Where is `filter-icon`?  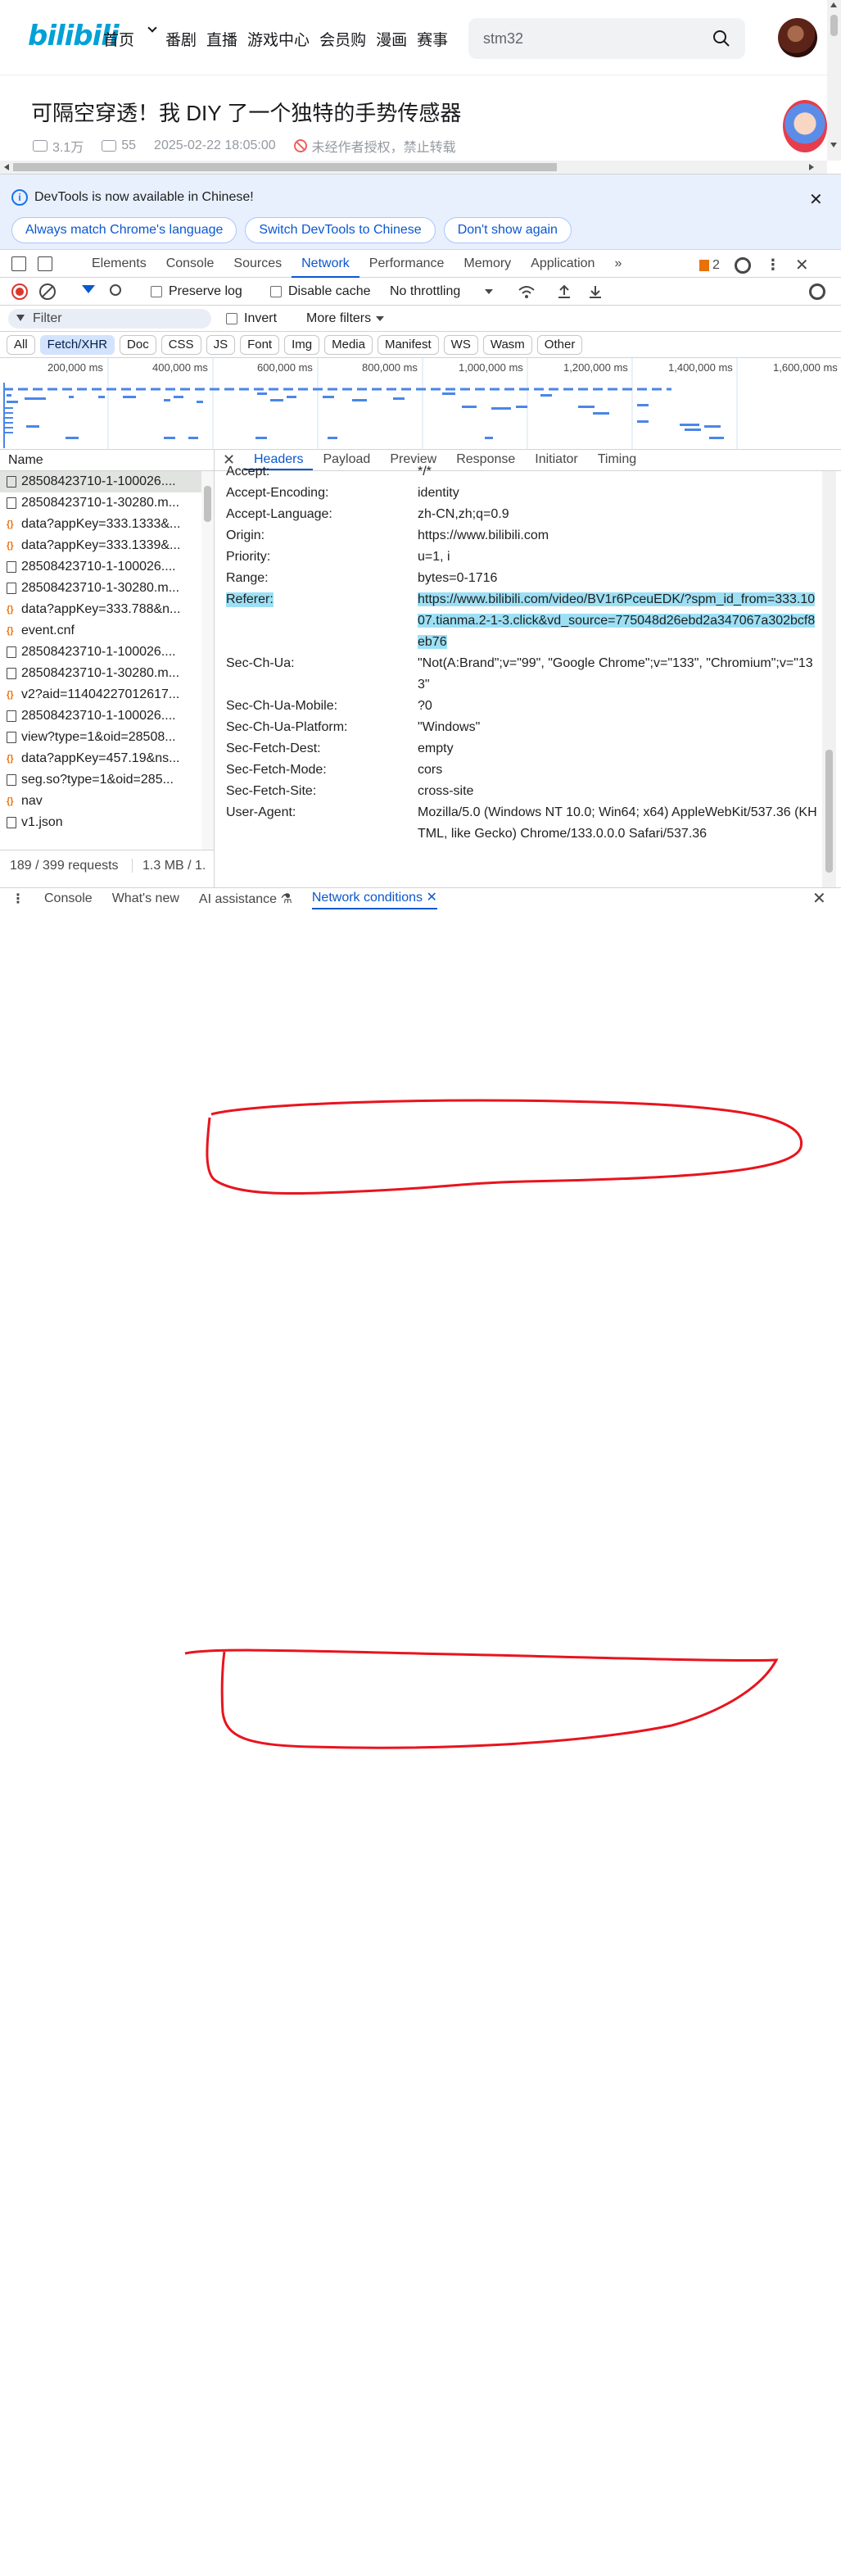 filter-icon is located at coordinates (88, 289).